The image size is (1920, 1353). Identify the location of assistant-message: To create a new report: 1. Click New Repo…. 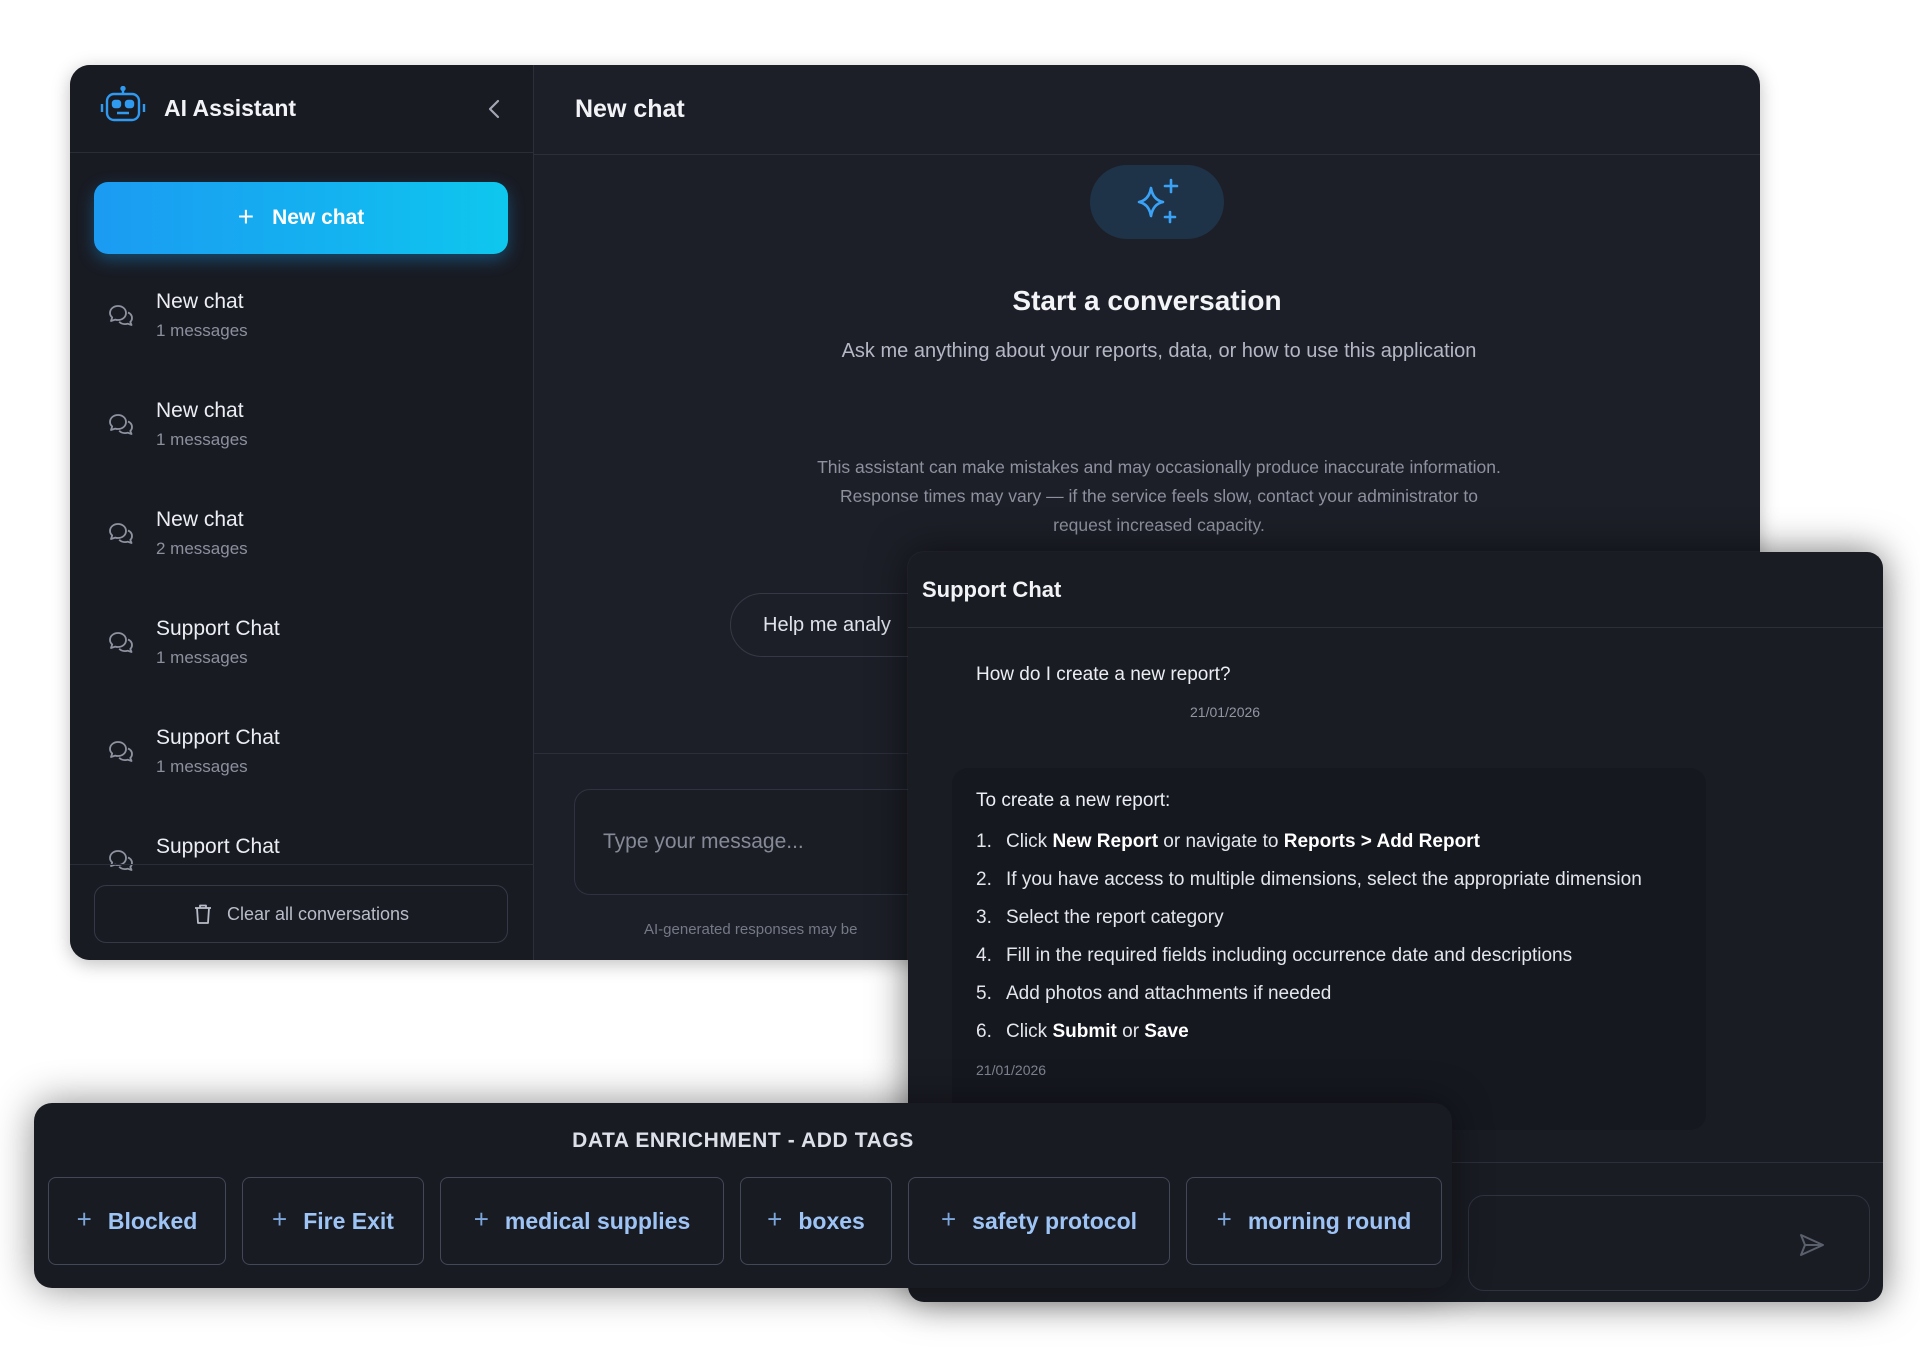
(1329, 949).